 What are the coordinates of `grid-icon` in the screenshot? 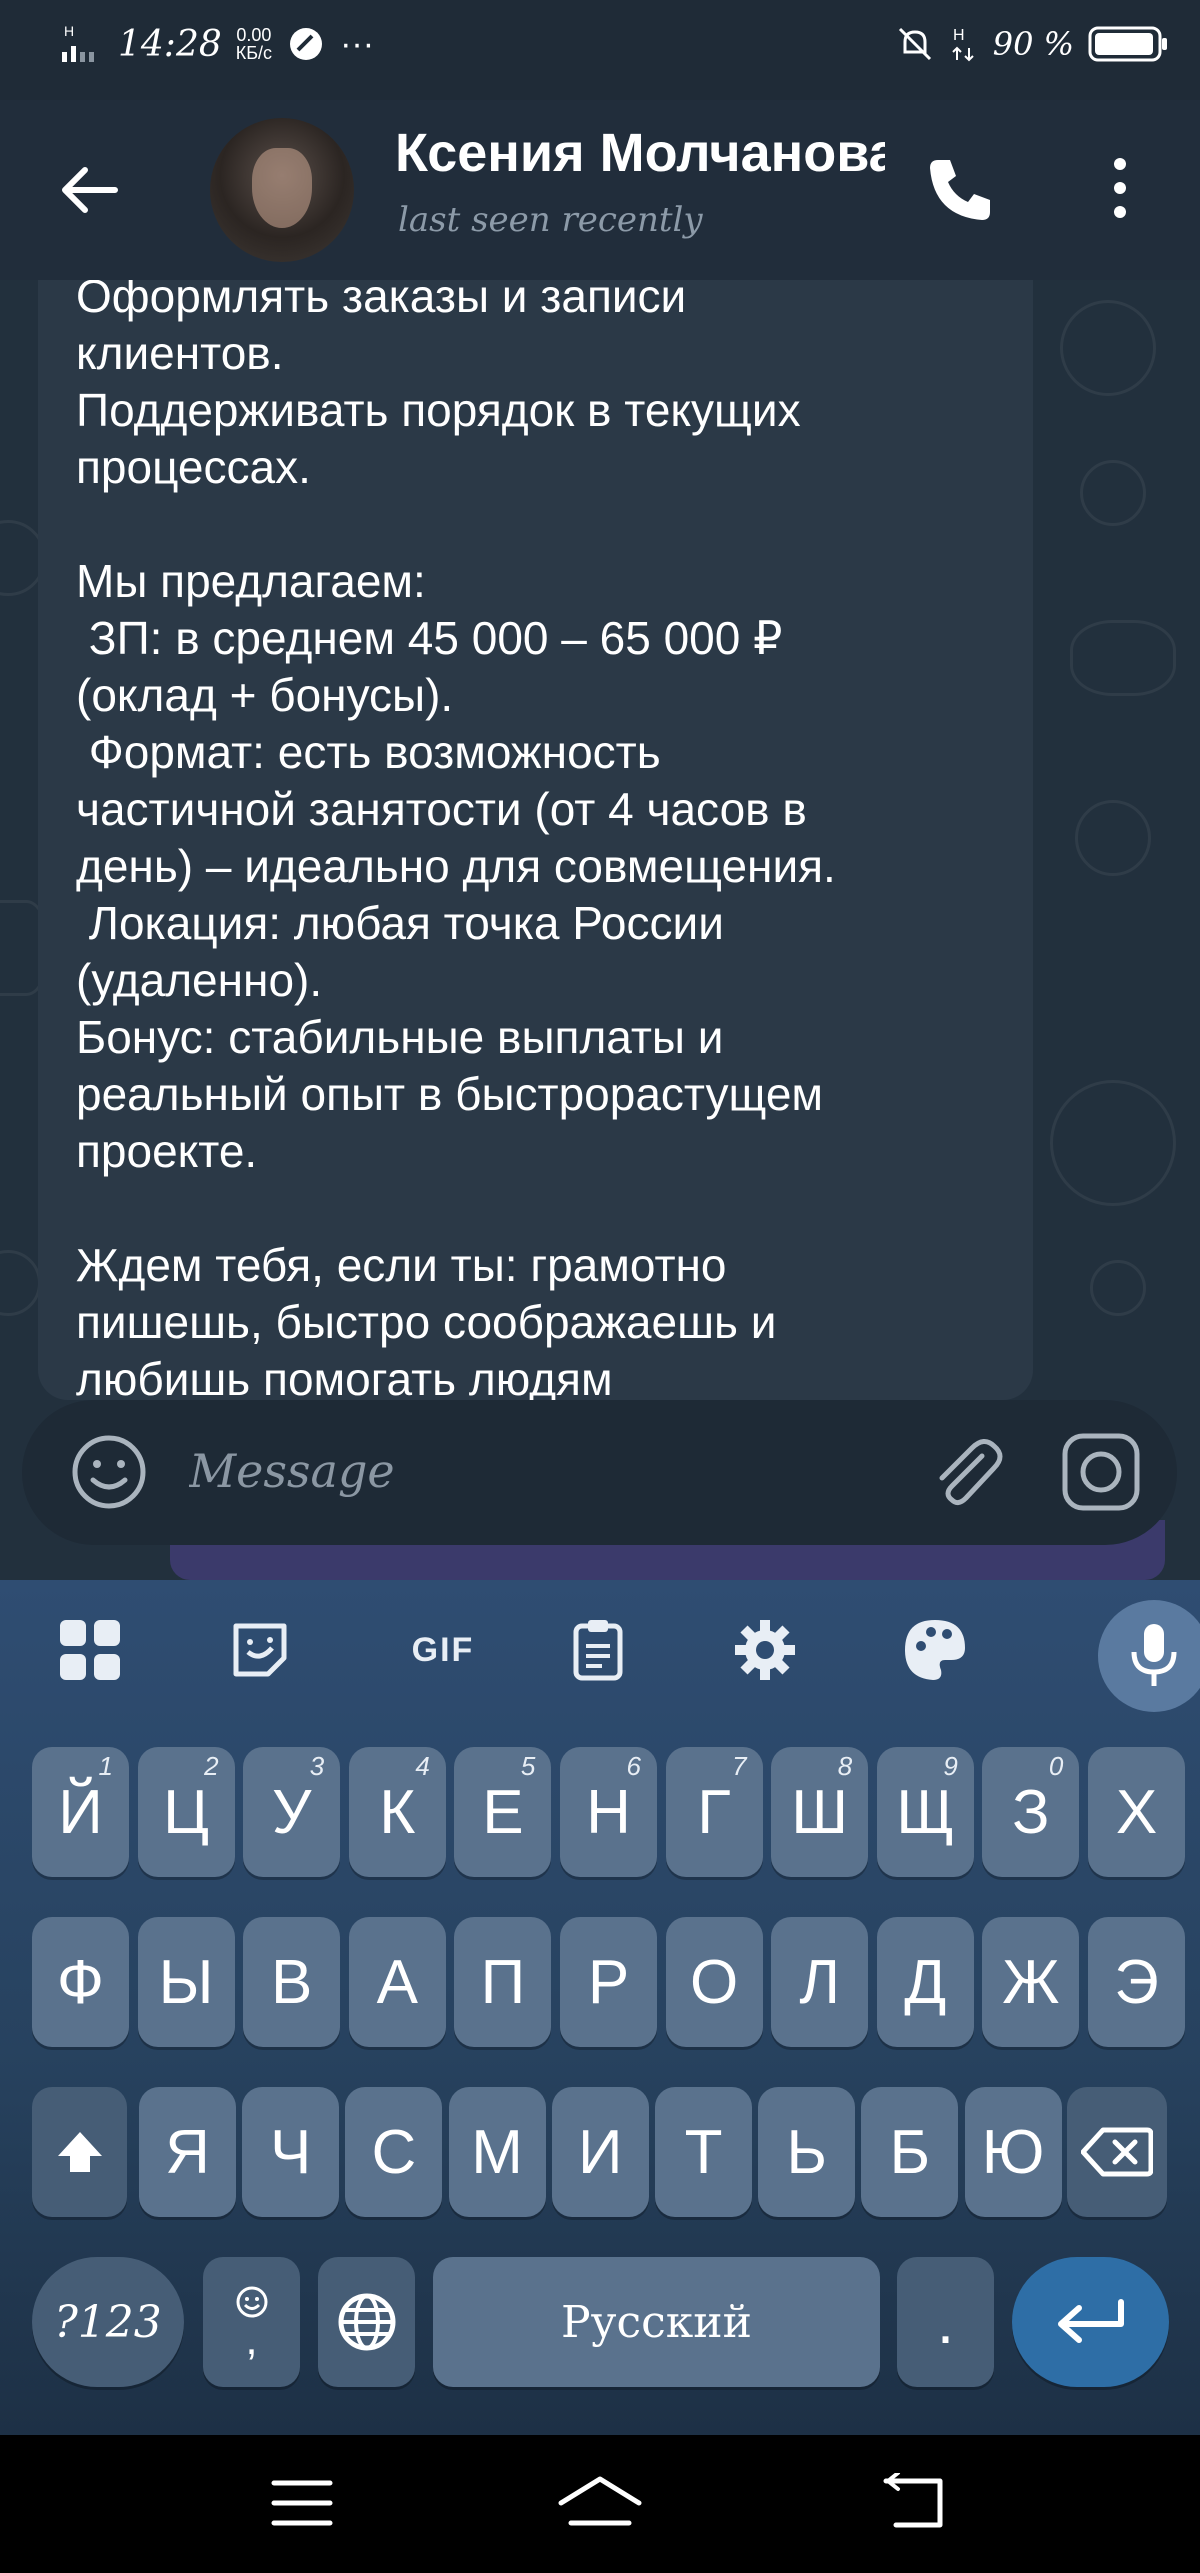 It's located at (90, 1650).